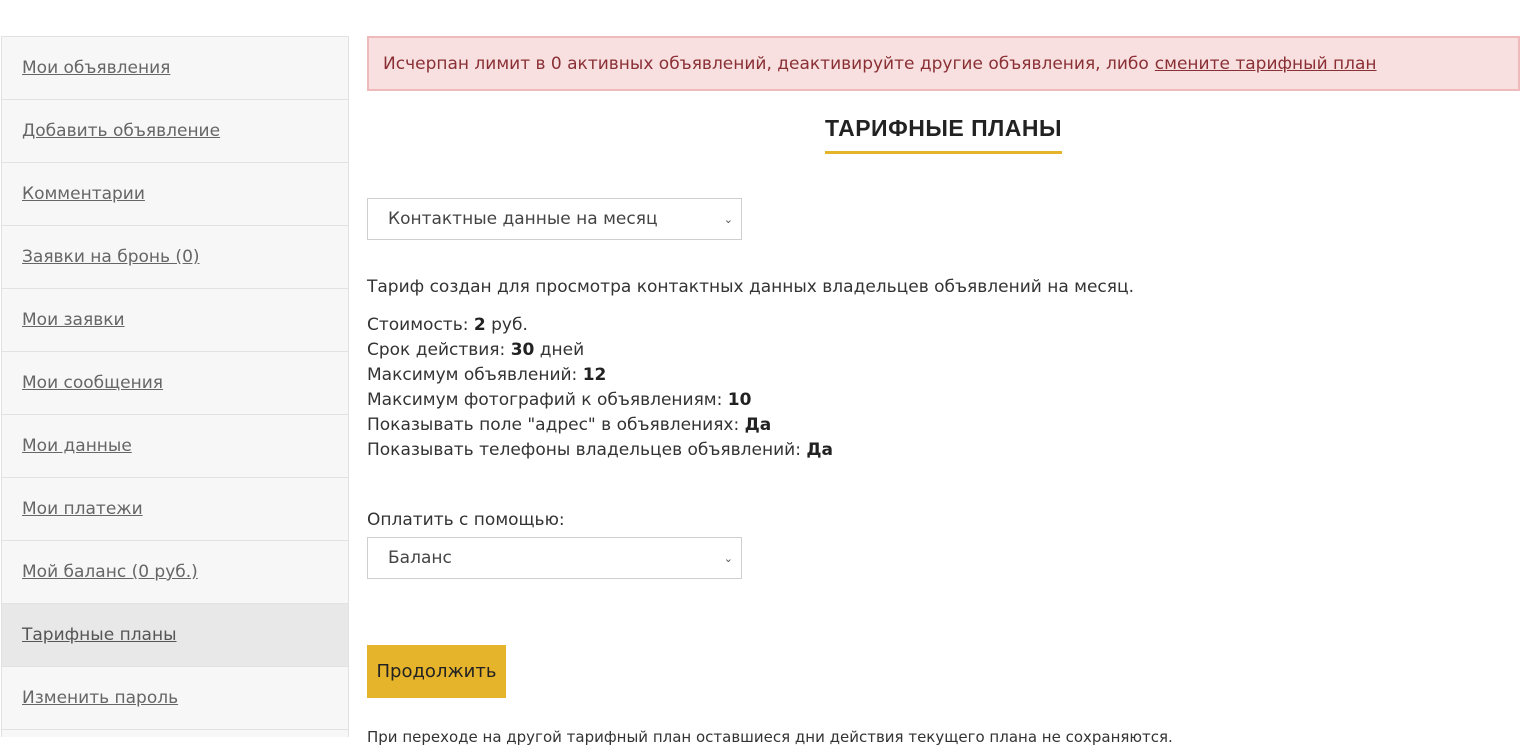  Describe the element at coordinates (466, 520) in the screenshot. I see `payment-method-label: Оплатить с помощью:` at that location.